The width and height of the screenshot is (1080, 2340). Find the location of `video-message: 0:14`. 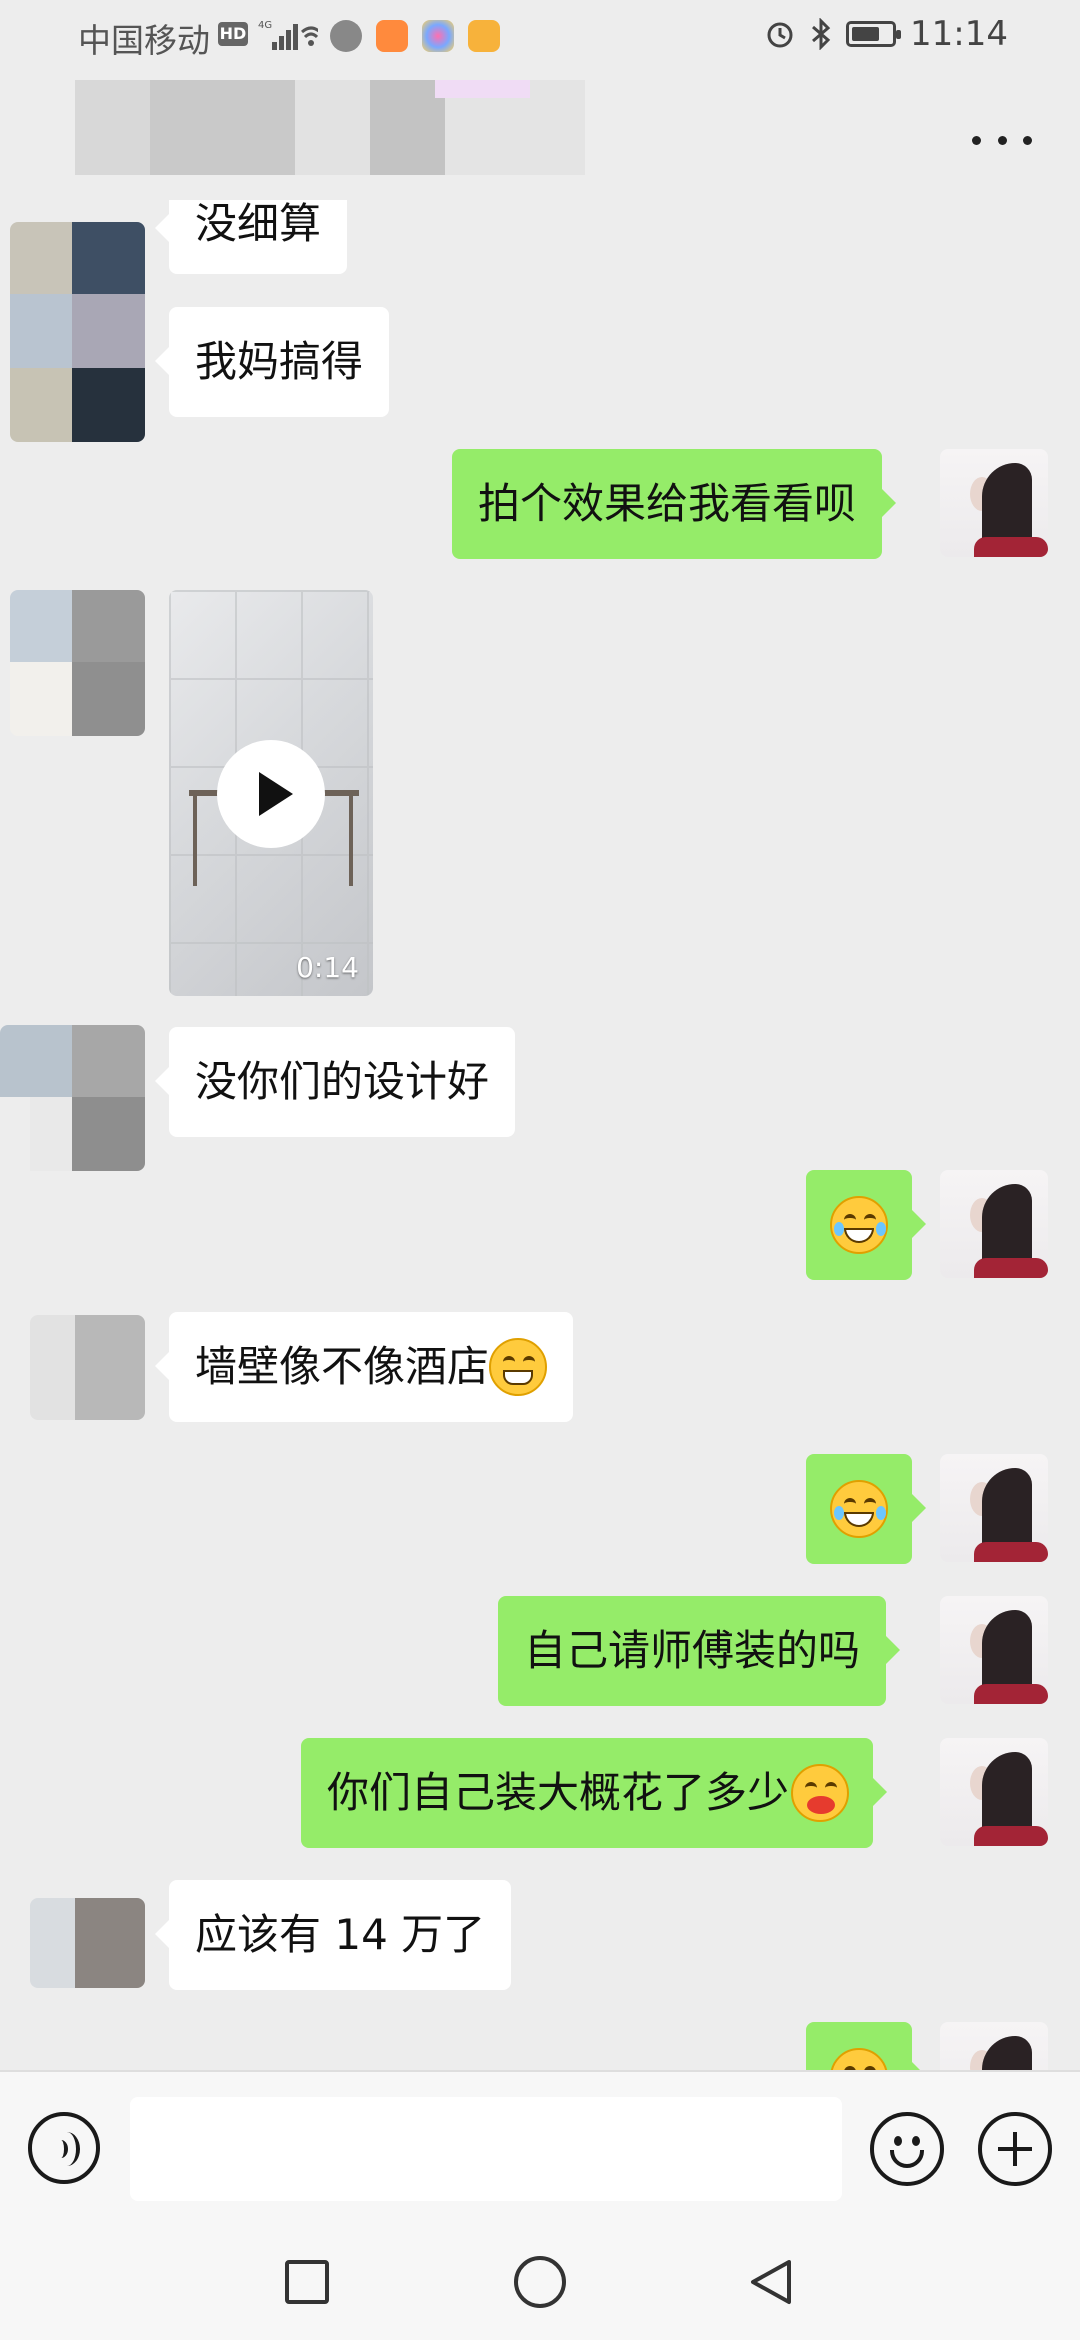

video-message: 0:14 is located at coordinates (271, 793).